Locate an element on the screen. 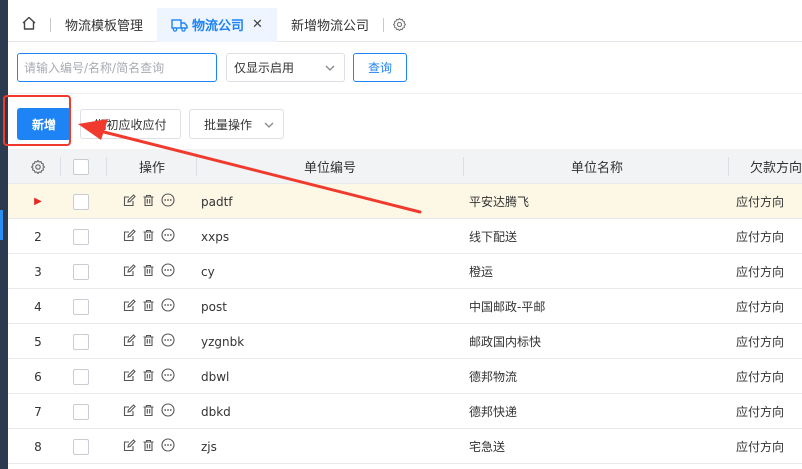  row-index: 6 is located at coordinates (38, 376).